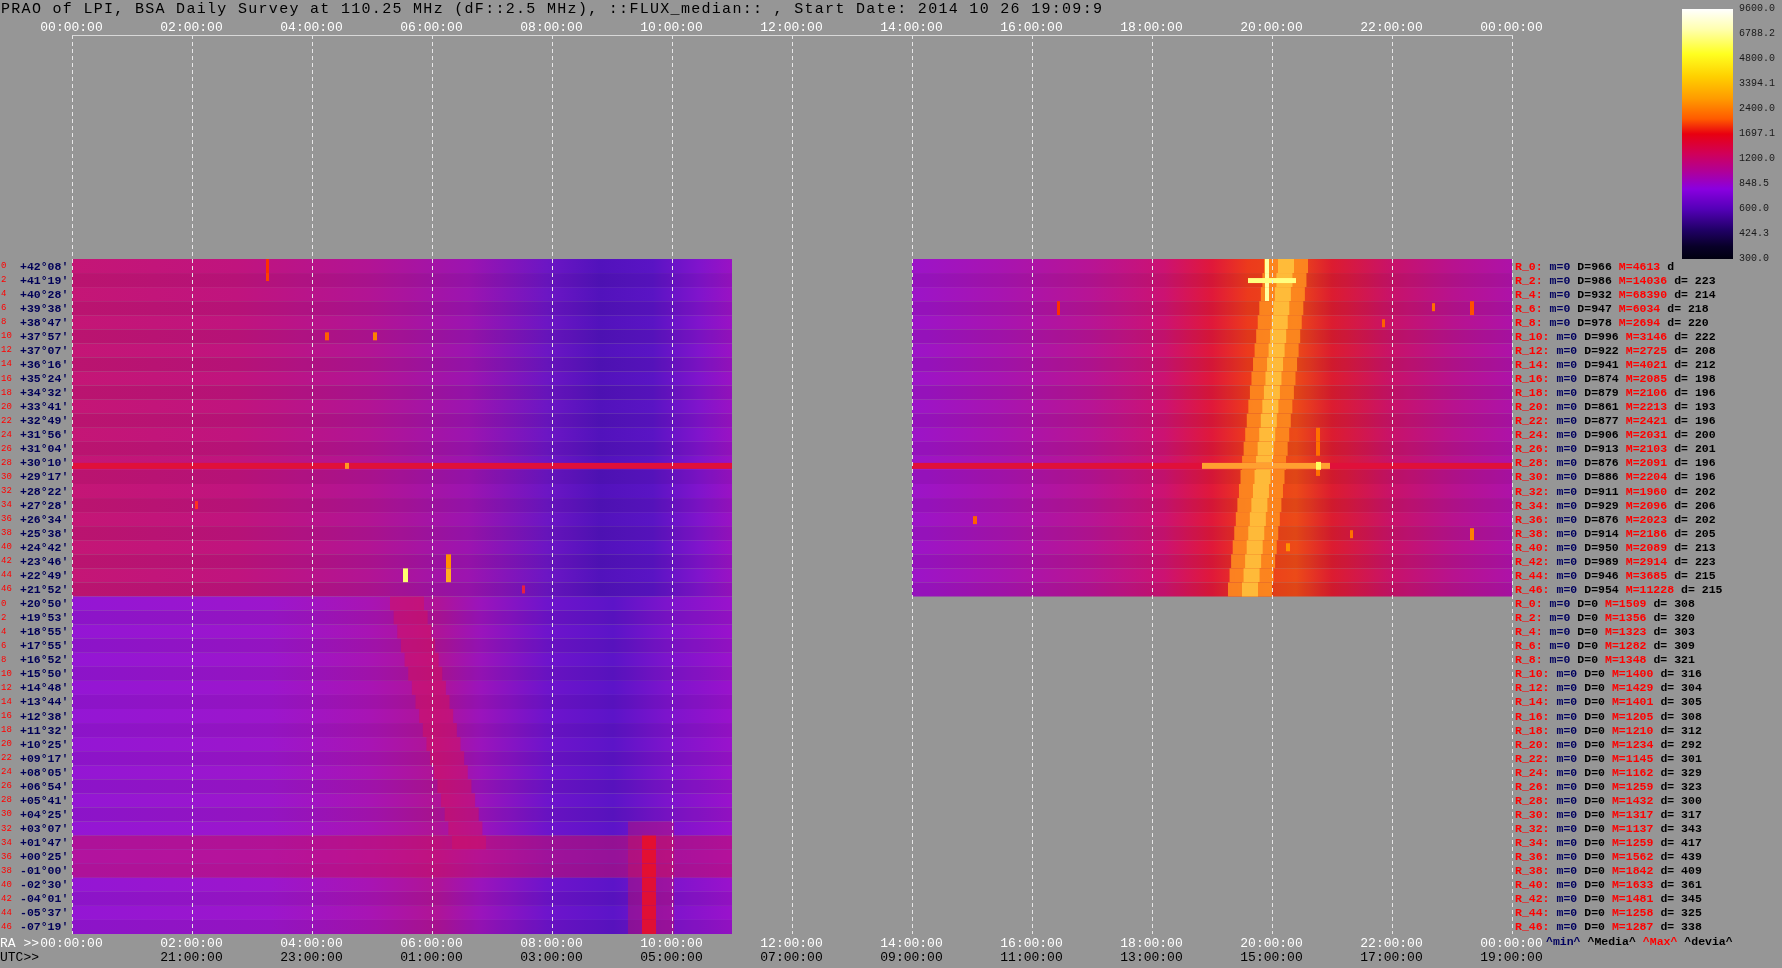 The width and height of the screenshot is (1782, 968). I want to click on beam-index: 6, so click(4, 645).